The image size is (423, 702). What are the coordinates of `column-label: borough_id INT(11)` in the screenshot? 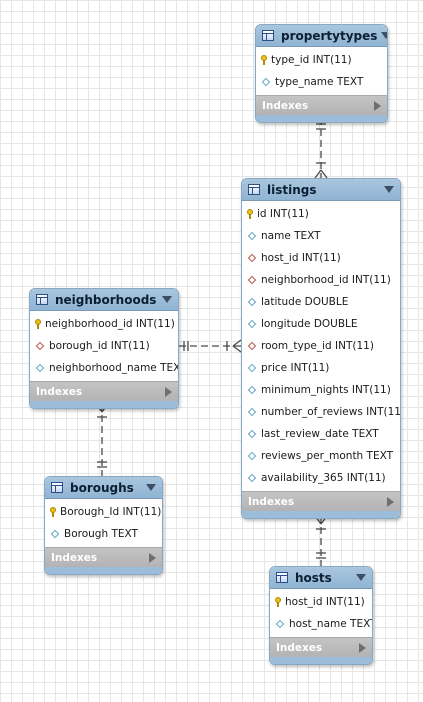 It's located at (99, 346).